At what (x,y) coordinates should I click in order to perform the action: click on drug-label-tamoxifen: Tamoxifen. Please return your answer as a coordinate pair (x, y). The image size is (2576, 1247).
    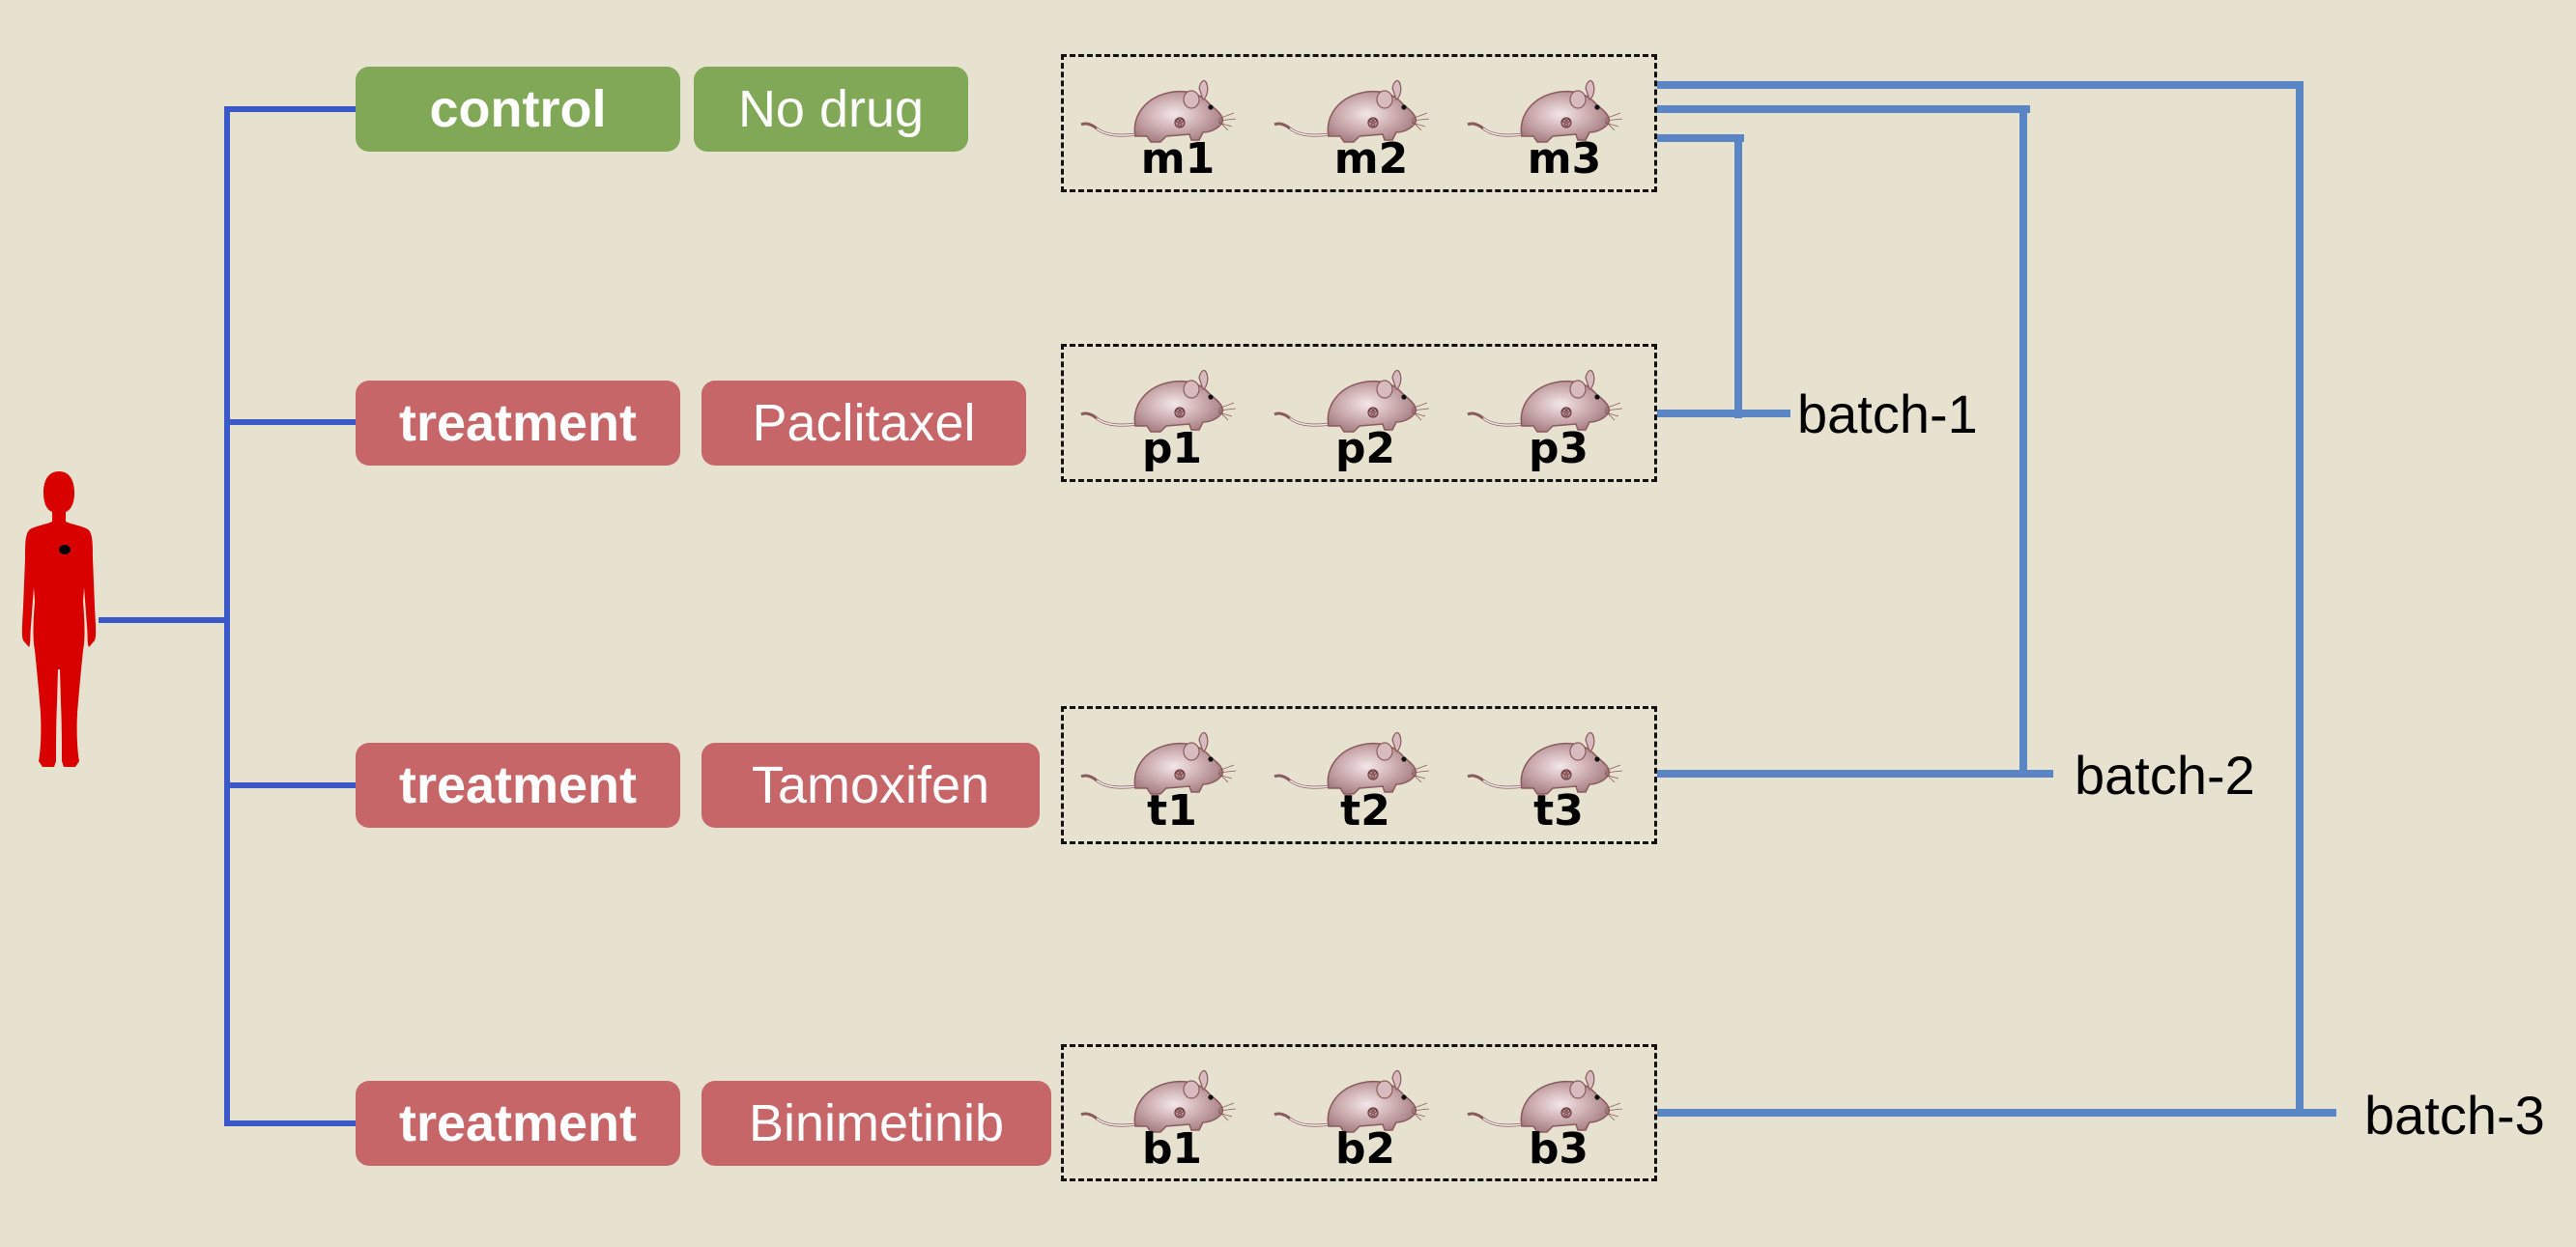
    Looking at the image, I should click on (871, 785).